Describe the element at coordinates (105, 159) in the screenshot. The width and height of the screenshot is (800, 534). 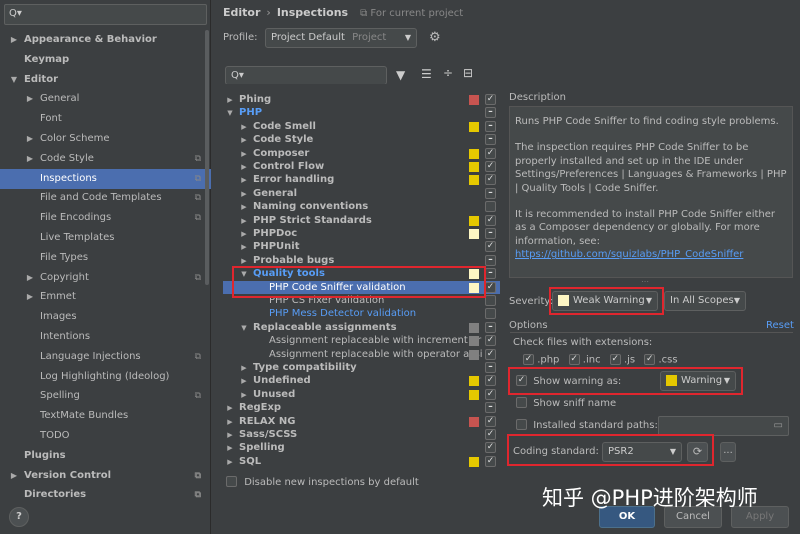
I see `sidebar-item: ▶ Code Style ⧉` at that location.